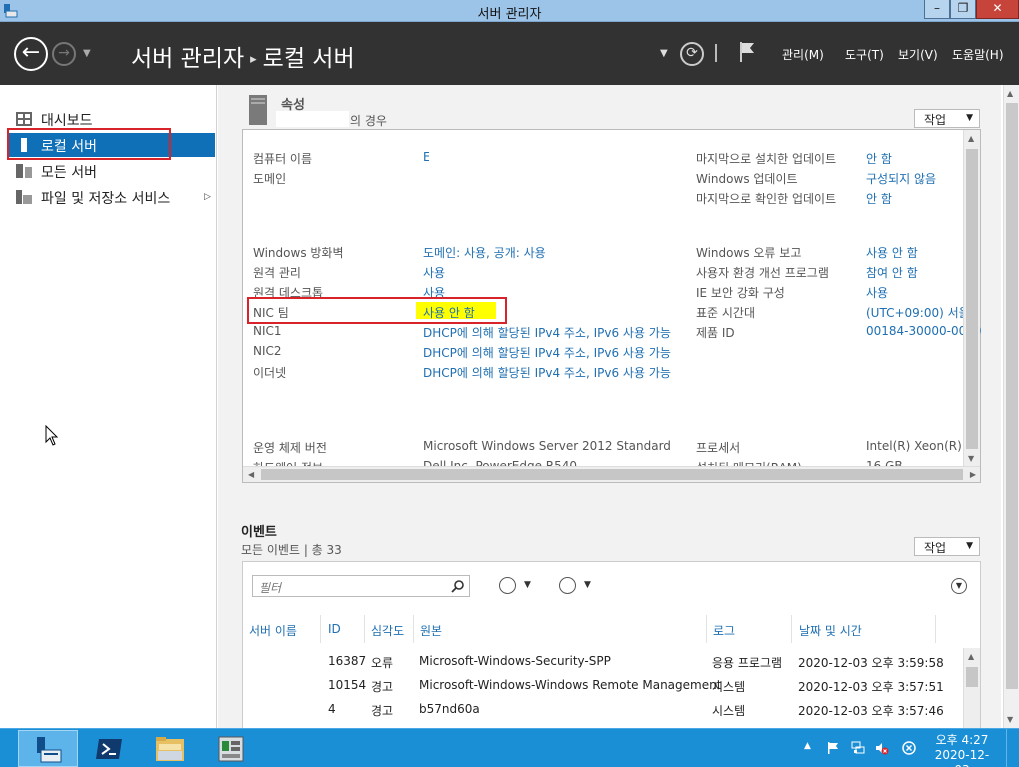 The width and height of the screenshot is (1019, 767). Describe the element at coordinates (24, 171) in the screenshot. I see `all-servers-icon` at that location.